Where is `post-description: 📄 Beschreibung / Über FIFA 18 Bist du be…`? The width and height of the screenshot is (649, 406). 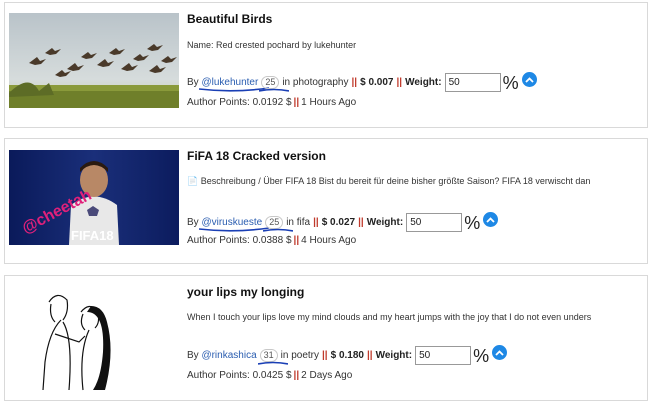 post-description: 📄 Beschreibung / Über FIFA 18 Bist du be… is located at coordinates (389, 181).